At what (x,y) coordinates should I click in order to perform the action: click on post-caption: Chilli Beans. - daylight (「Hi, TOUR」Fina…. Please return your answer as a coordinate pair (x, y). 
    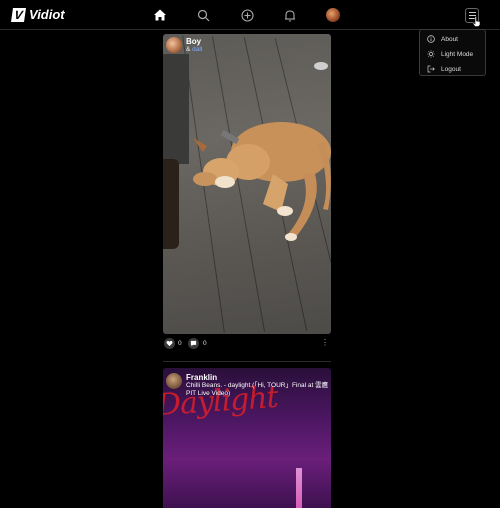
    Looking at the image, I should click on (257, 389).